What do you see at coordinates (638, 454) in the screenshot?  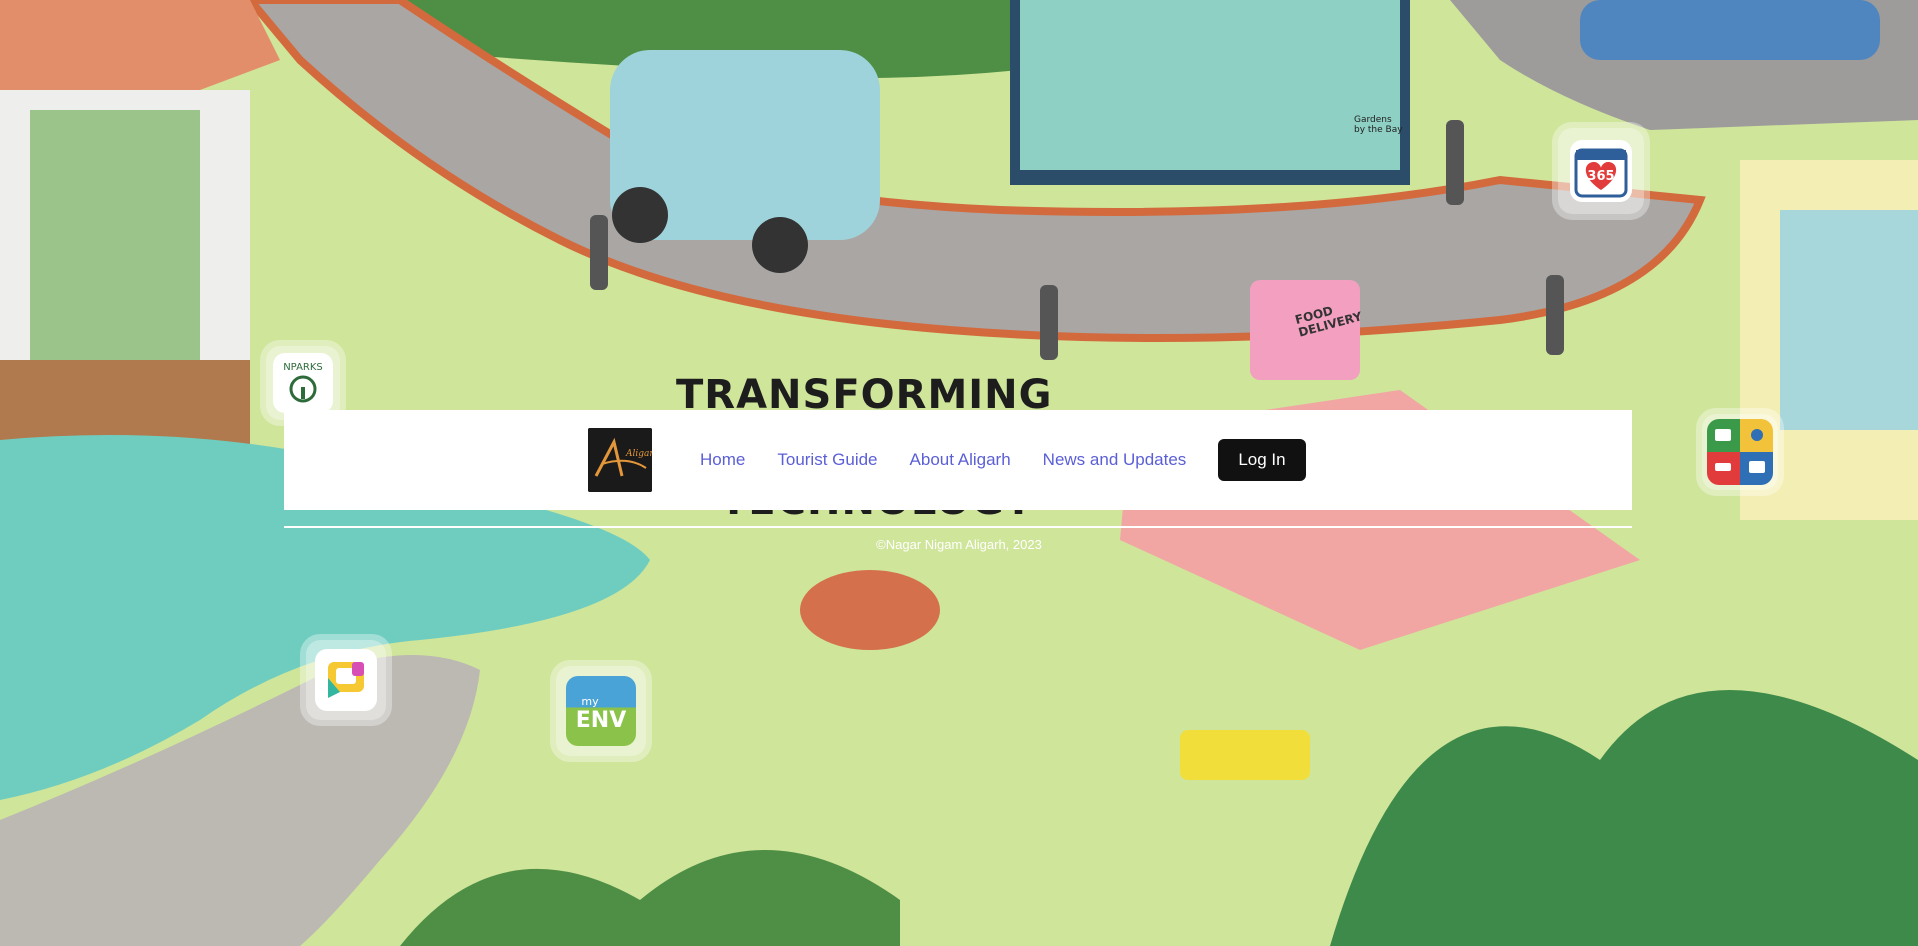 I see `logo-text: Aligarh` at bounding box center [638, 454].